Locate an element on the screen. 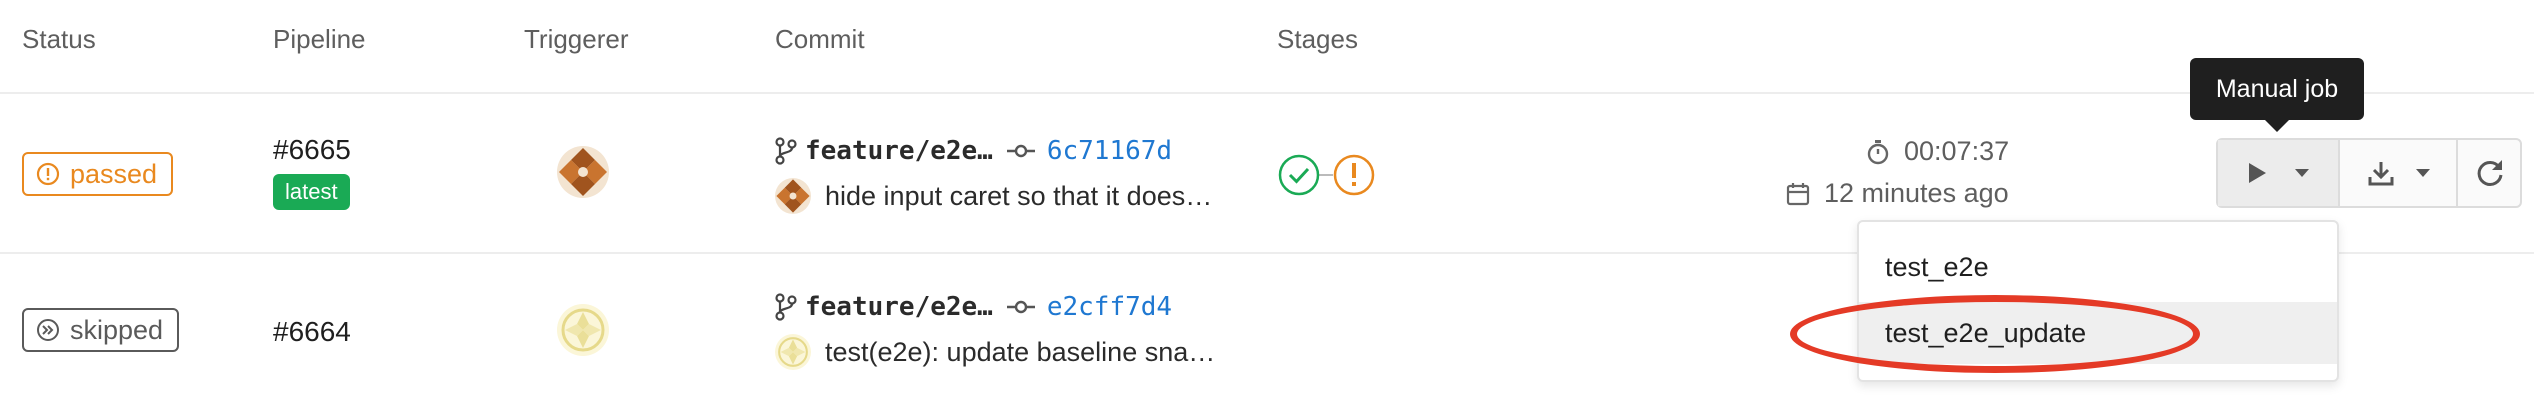 The width and height of the screenshot is (2534, 400). pipeline-actions is located at coordinates (2369, 173).